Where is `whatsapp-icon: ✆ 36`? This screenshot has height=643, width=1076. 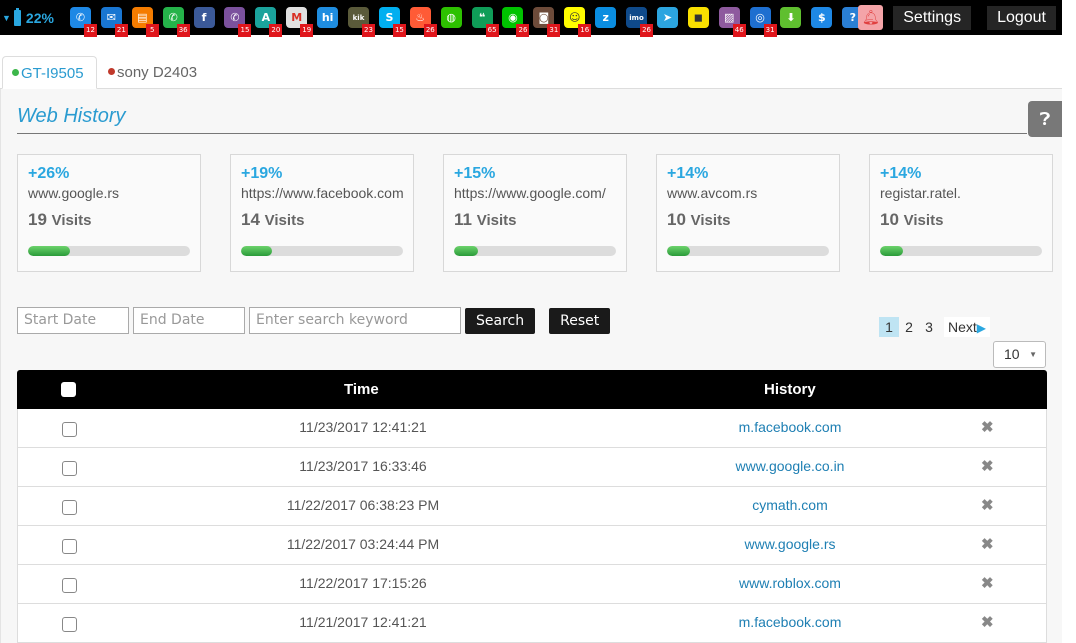 whatsapp-icon: ✆ 36 is located at coordinates (176, 22).